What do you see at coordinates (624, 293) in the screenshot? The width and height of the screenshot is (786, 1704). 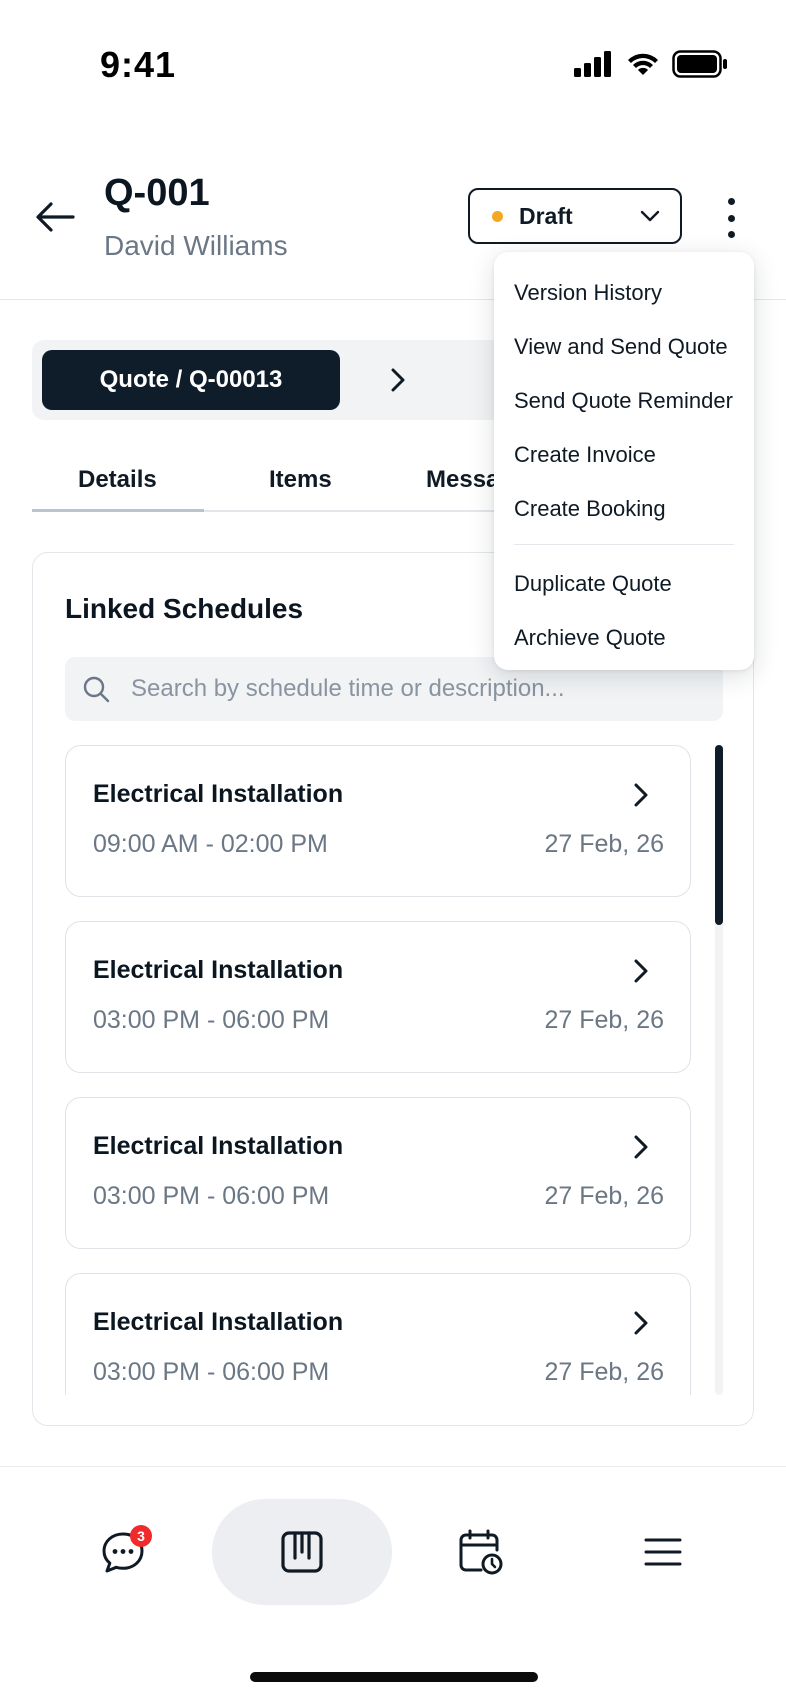 I see `menu-item-version-history: Version History` at bounding box center [624, 293].